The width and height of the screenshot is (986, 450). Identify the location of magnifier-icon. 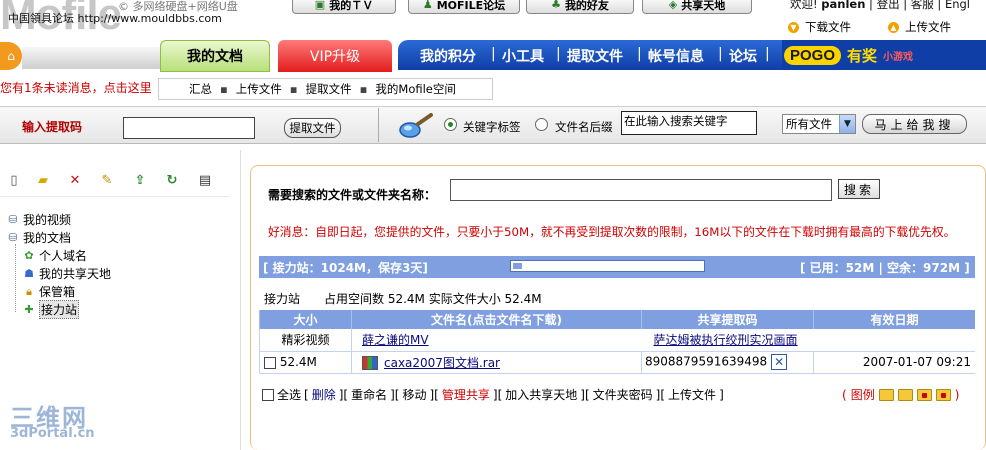
(416, 125).